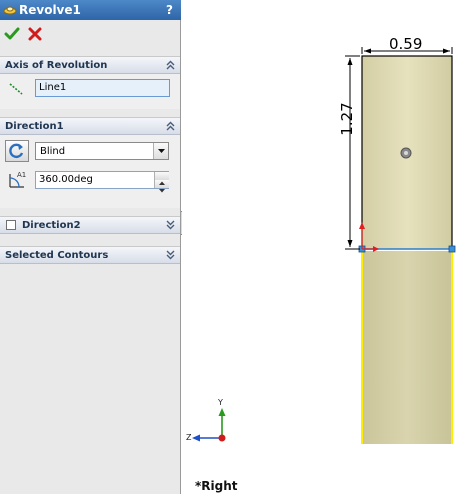 The width and height of the screenshot is (474, 494). What do you see at coordinates (407, 347) in the screenshot?
I see `revolve-preview-body` at bounding box center [407, 347].